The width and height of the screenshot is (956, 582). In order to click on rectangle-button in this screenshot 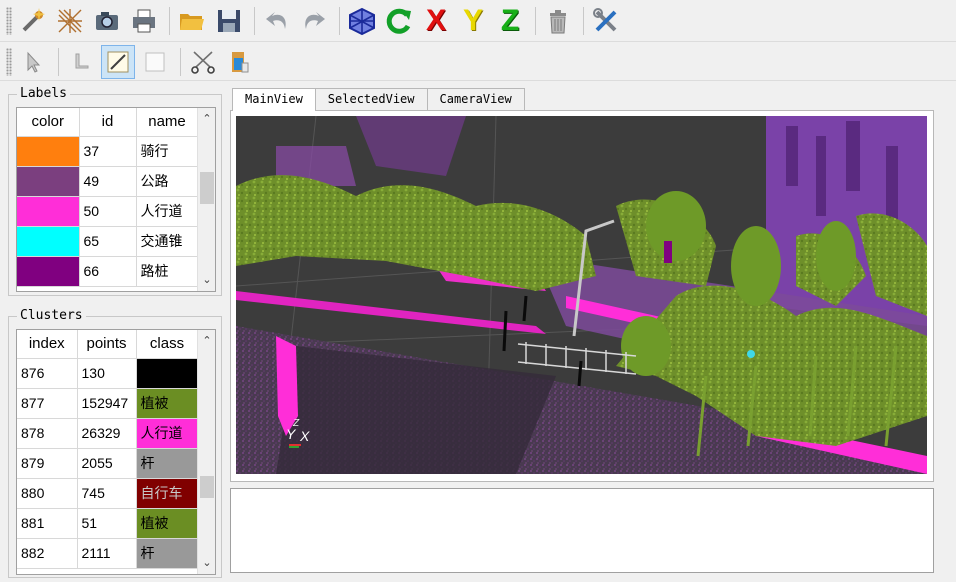, I will do `click(155, 62)`.